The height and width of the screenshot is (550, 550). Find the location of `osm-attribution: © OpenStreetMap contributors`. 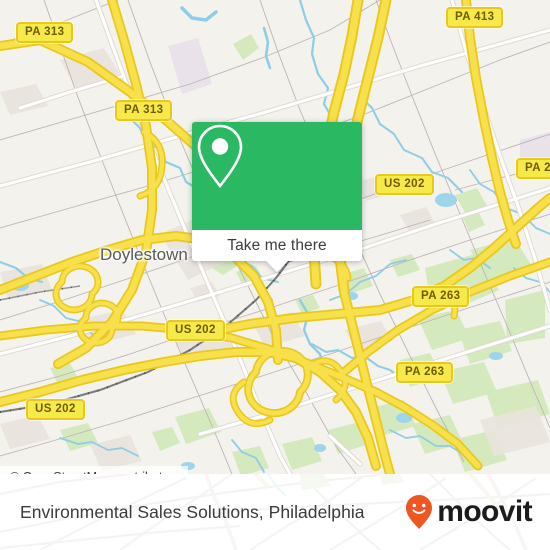

osm-attribution: © OpenStreetMap contributors is located at coordinates (94, 470).